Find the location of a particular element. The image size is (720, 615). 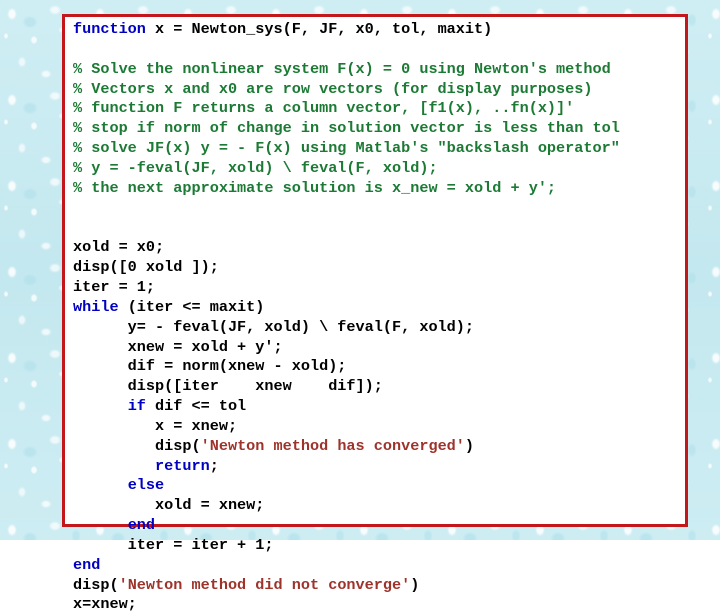

code-token: x = xnew; is located at coordinates (155, 425).